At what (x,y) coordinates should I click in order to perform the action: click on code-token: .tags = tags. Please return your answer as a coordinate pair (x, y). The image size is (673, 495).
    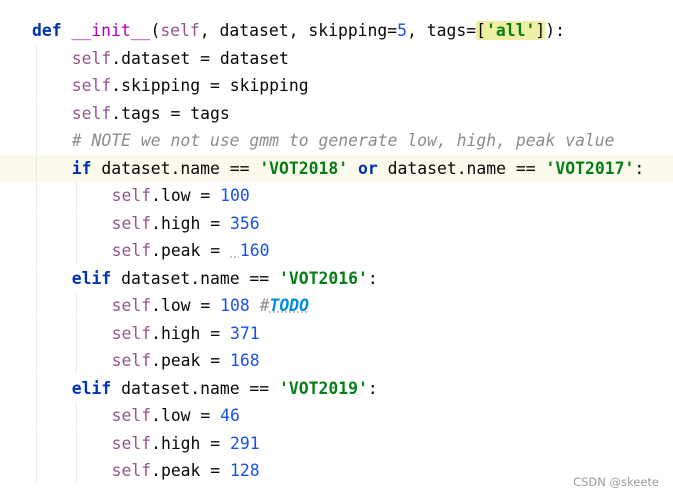
    Looking at the image, I should click on (170, 113).